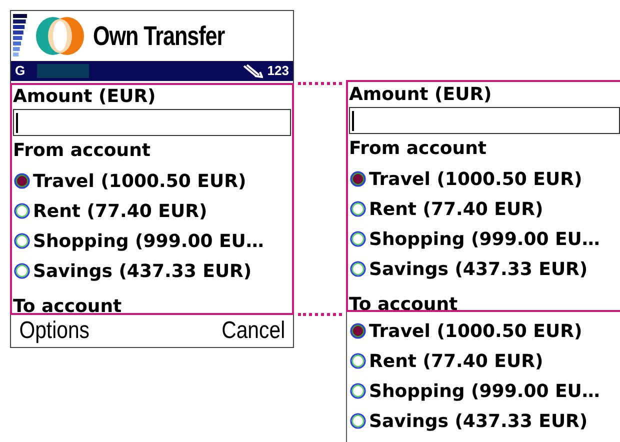  I want to click on input-mode-indicator: 123, so click(278, 71).